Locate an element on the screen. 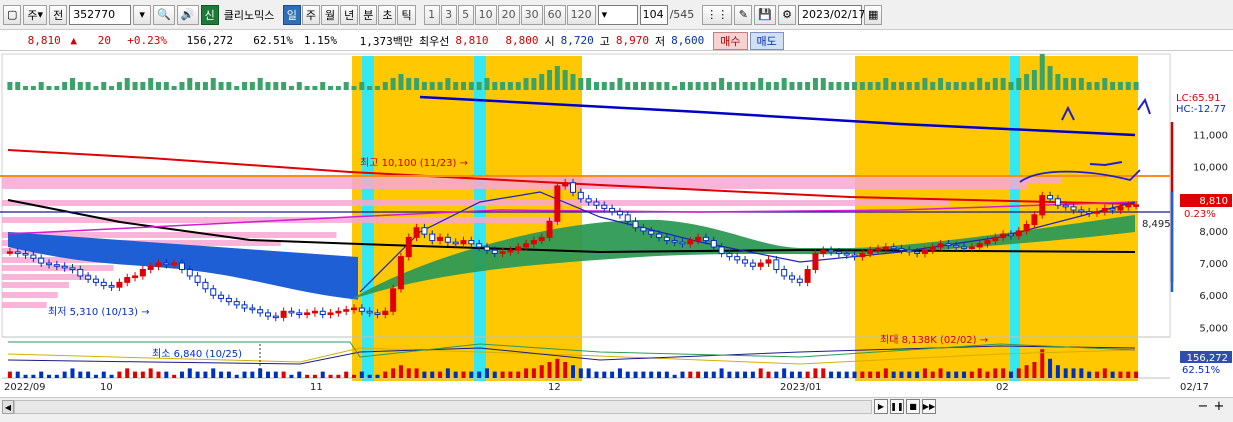  fast-forward-icon: ▶▶ is located at coordinates (929, 406).